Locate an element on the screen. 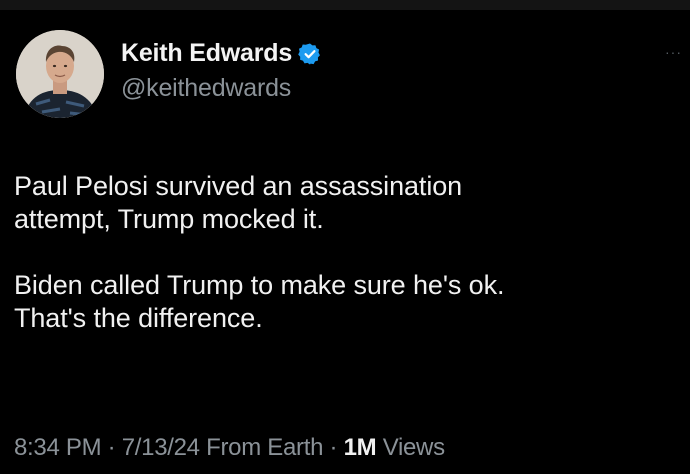 The width and height of the screenshot is (690, 474). avatar is located at coordinates (60, 74).